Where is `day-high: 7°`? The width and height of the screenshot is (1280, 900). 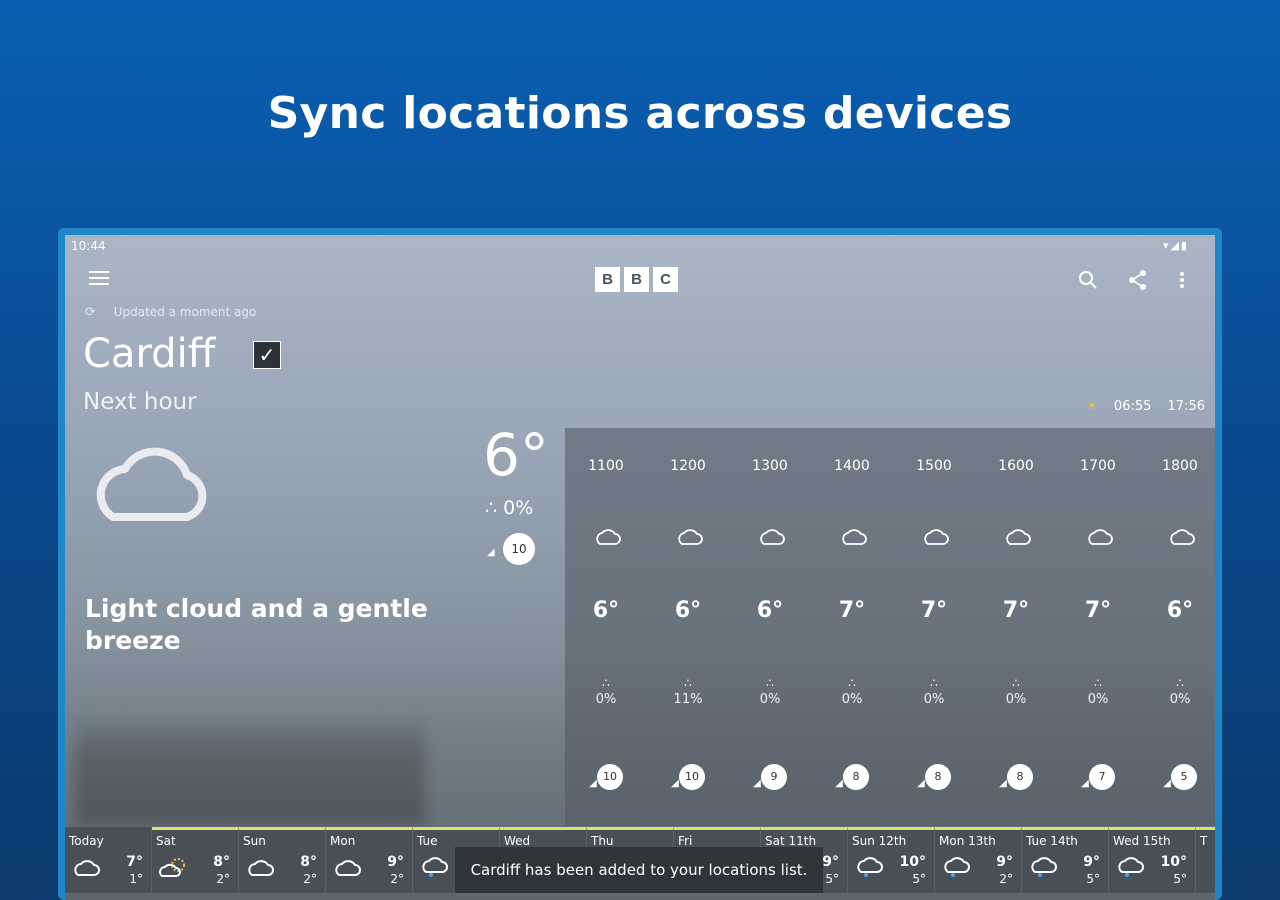 day-high: 7° is located at coordinates (134, 862).